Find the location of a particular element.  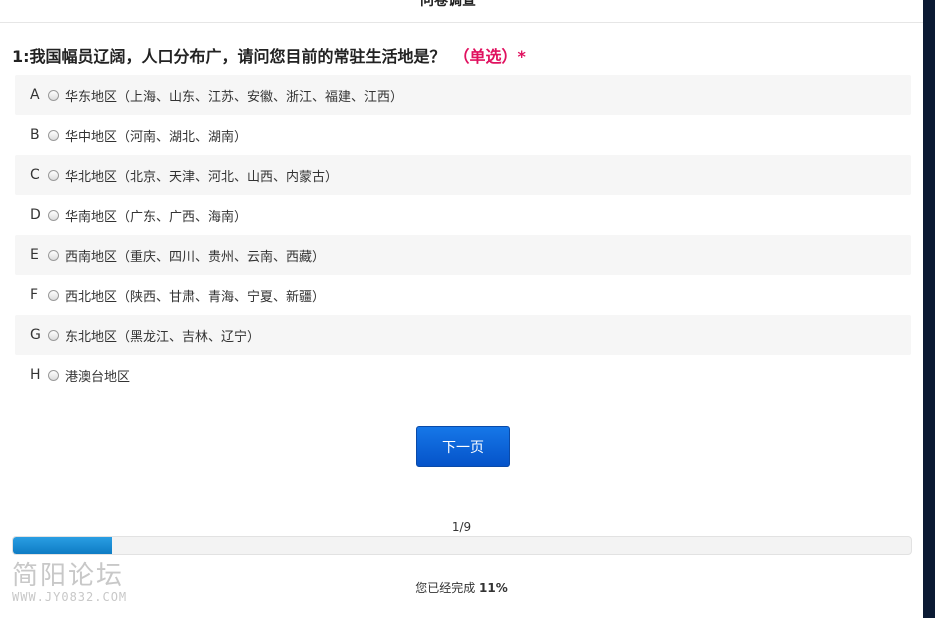

option-label: 西南地区（重庆、四川、贵州、云南、西藏） is located at coordinates (195, 255).